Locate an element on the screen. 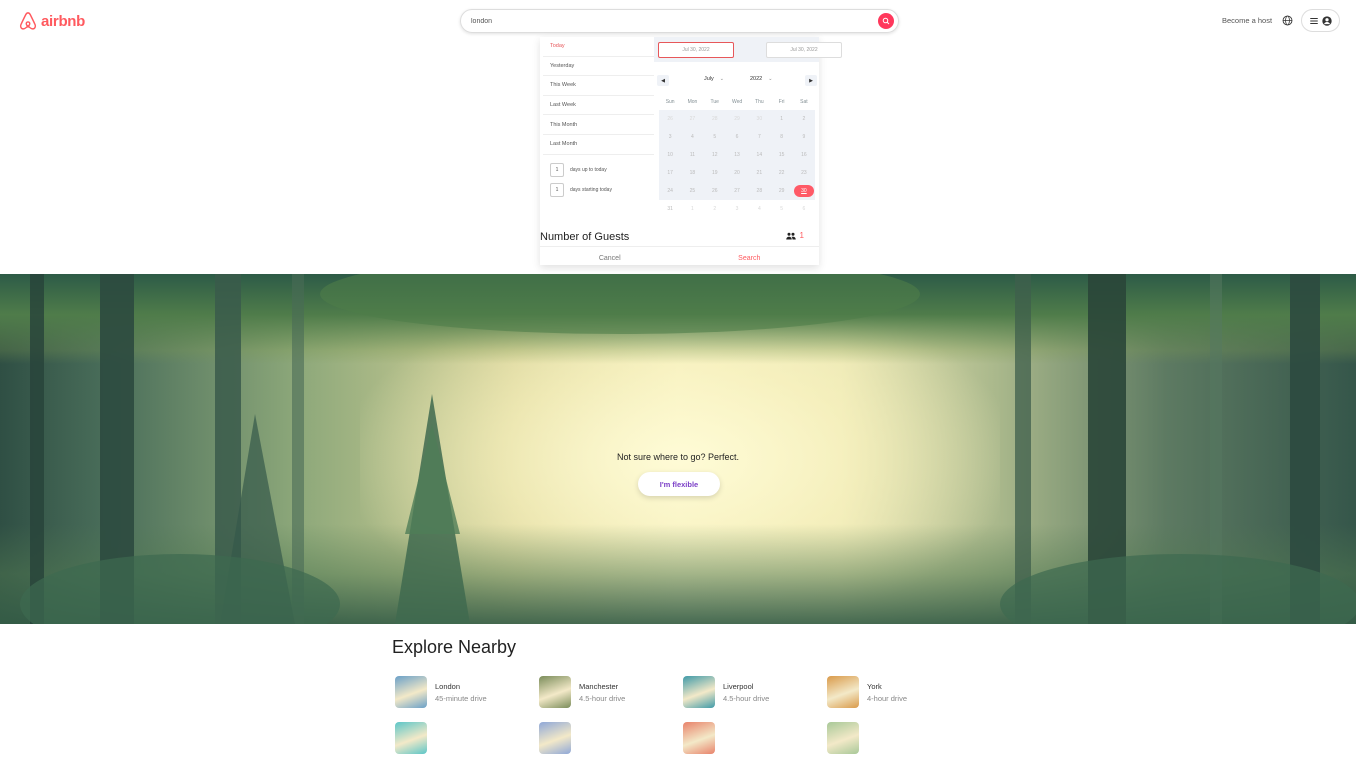 Image resolution: width=1356 pixels, height=768 pixels. nearby-destination: Manchester 4.5-hour drive is located at coordinates (611, 699).